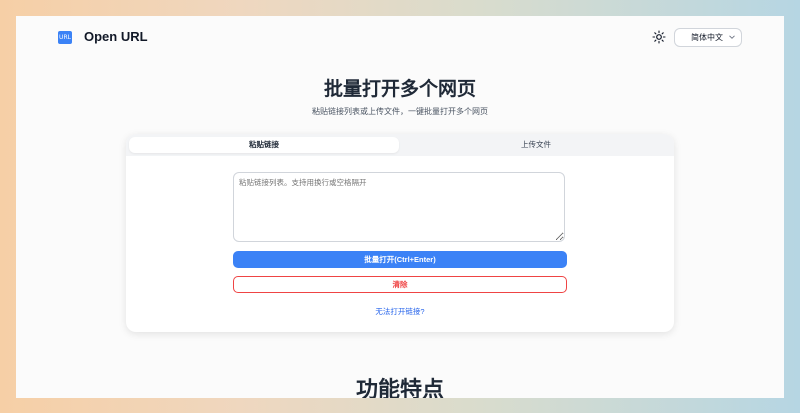 This screenshot has height=413, width=800. I want to click on page-subtitle: 粘贴链接列表或上传文件，一键批量打开多个网页, so click(400, 111).